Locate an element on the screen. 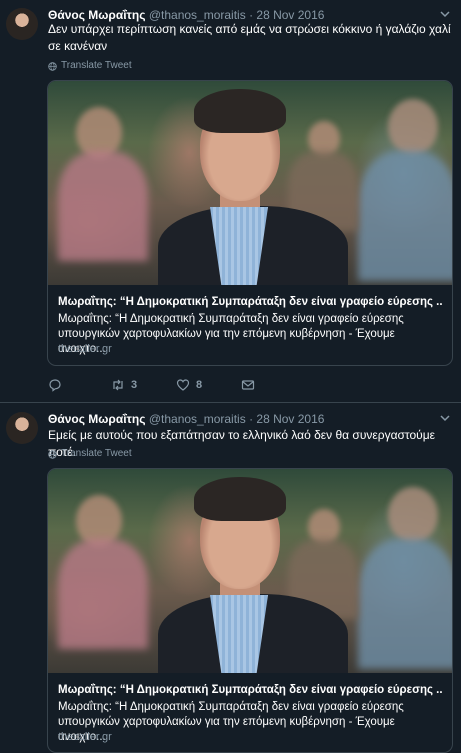  like-count: 8 is located at coordinates (199, 385).